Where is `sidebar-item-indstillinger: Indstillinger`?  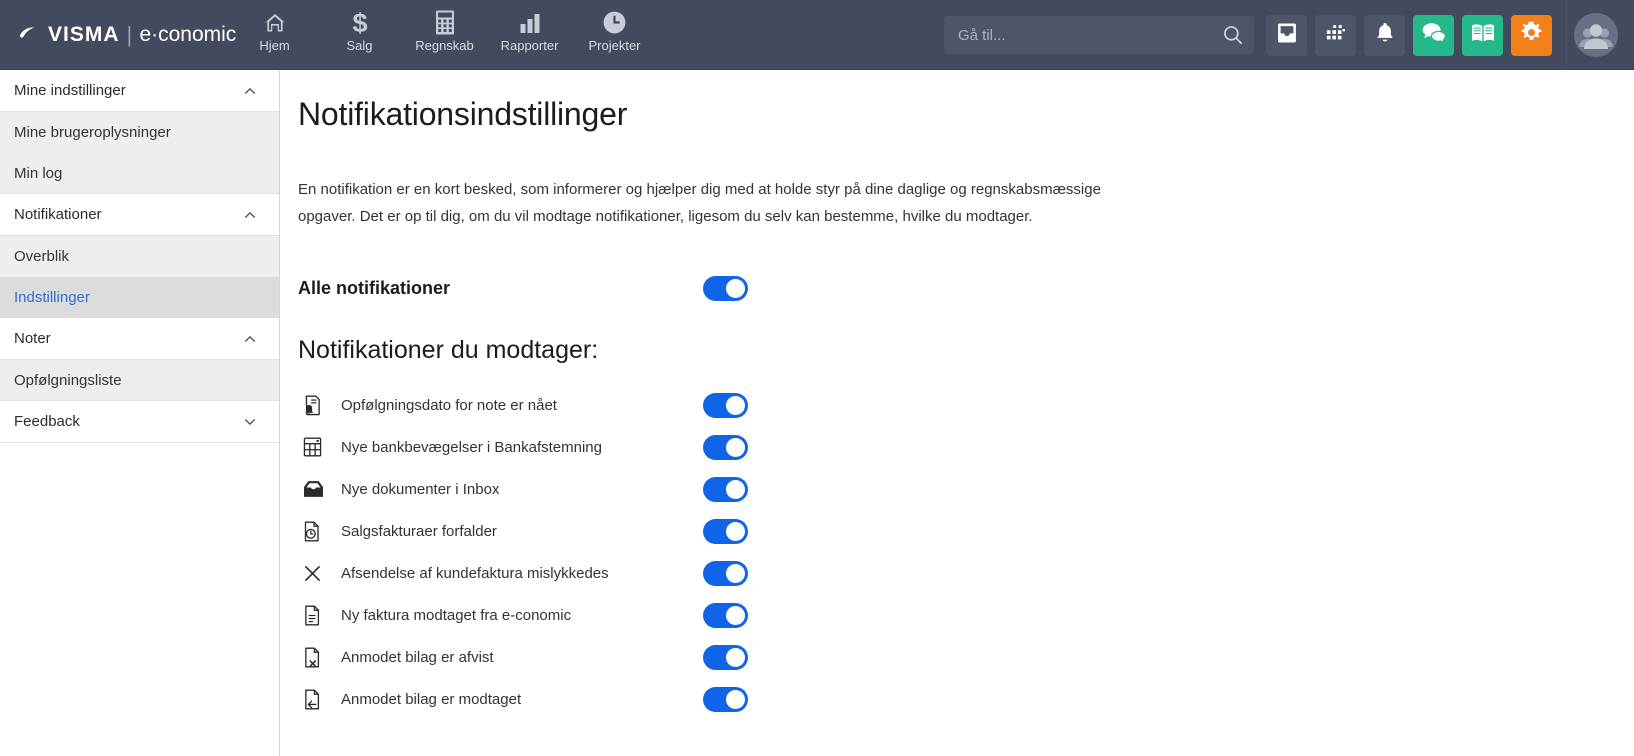
sidebar-item-indstillinger: Indstillinger is located at coordinates (139, 297).